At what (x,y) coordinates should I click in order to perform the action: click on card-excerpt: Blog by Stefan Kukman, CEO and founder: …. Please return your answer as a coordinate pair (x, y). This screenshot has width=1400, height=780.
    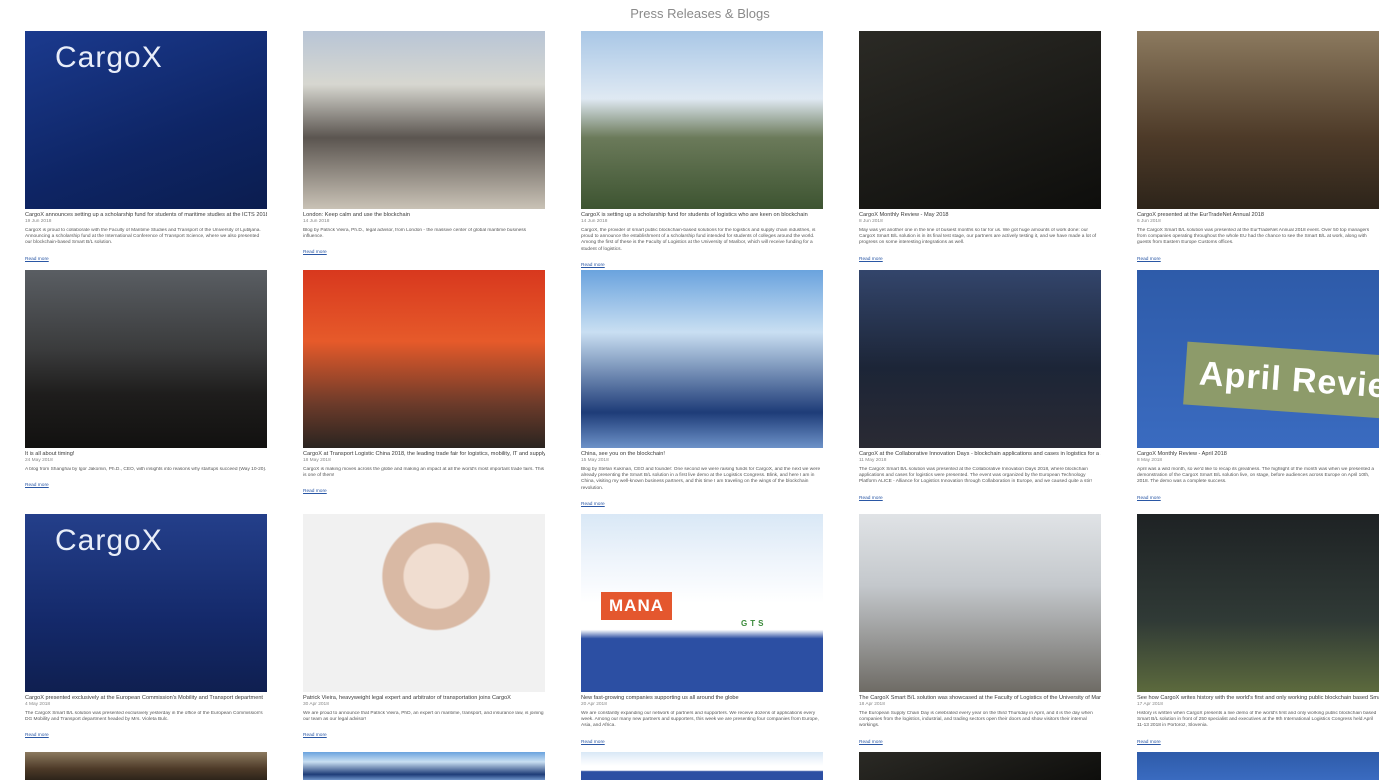
    Looking at the image, I should click on (701, 479).